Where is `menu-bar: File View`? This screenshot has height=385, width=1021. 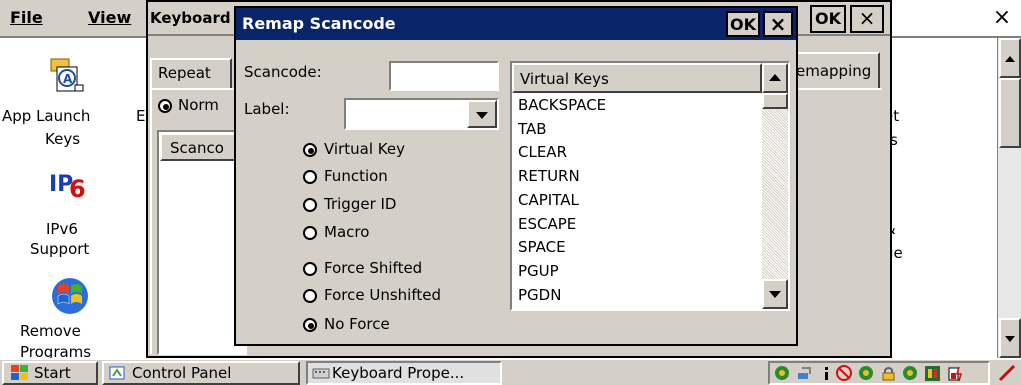
menu-bar: File View is located at coordinates (74, 19).